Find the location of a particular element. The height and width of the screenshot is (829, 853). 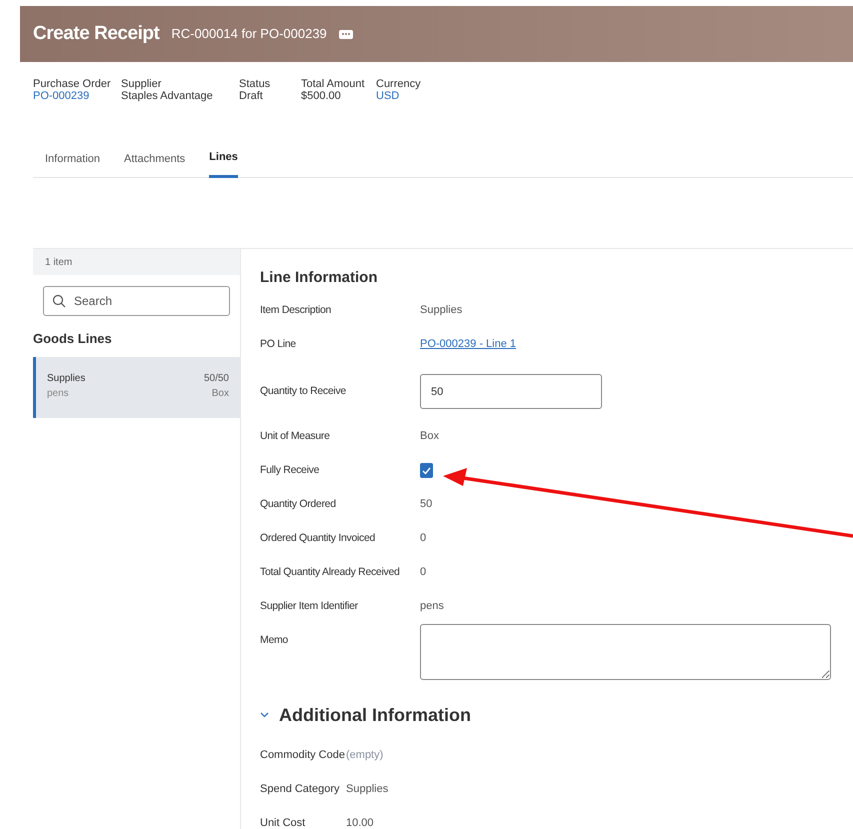

checkmark-icon is located at coordinates (426, 470).